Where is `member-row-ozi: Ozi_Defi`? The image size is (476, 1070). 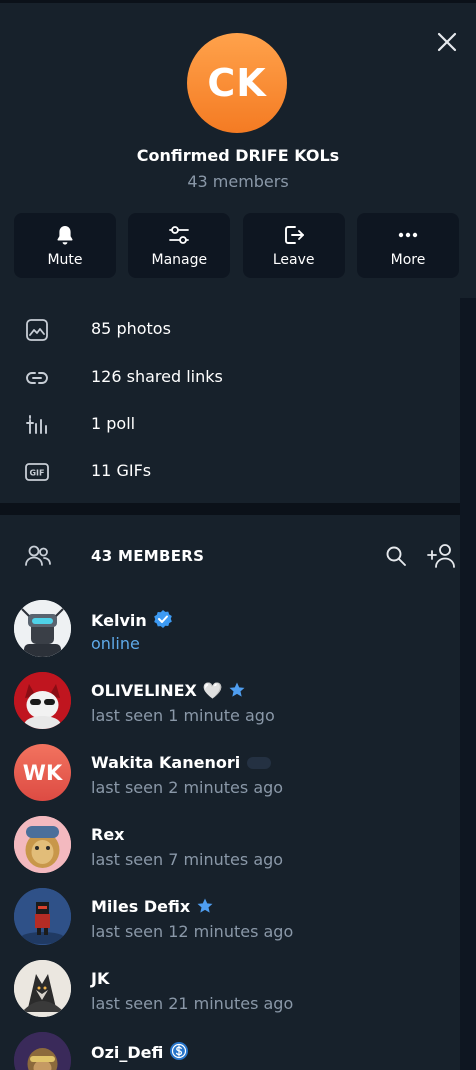
member-row-ozi: Ozi_Defi is located at coordinates (230, 1051).